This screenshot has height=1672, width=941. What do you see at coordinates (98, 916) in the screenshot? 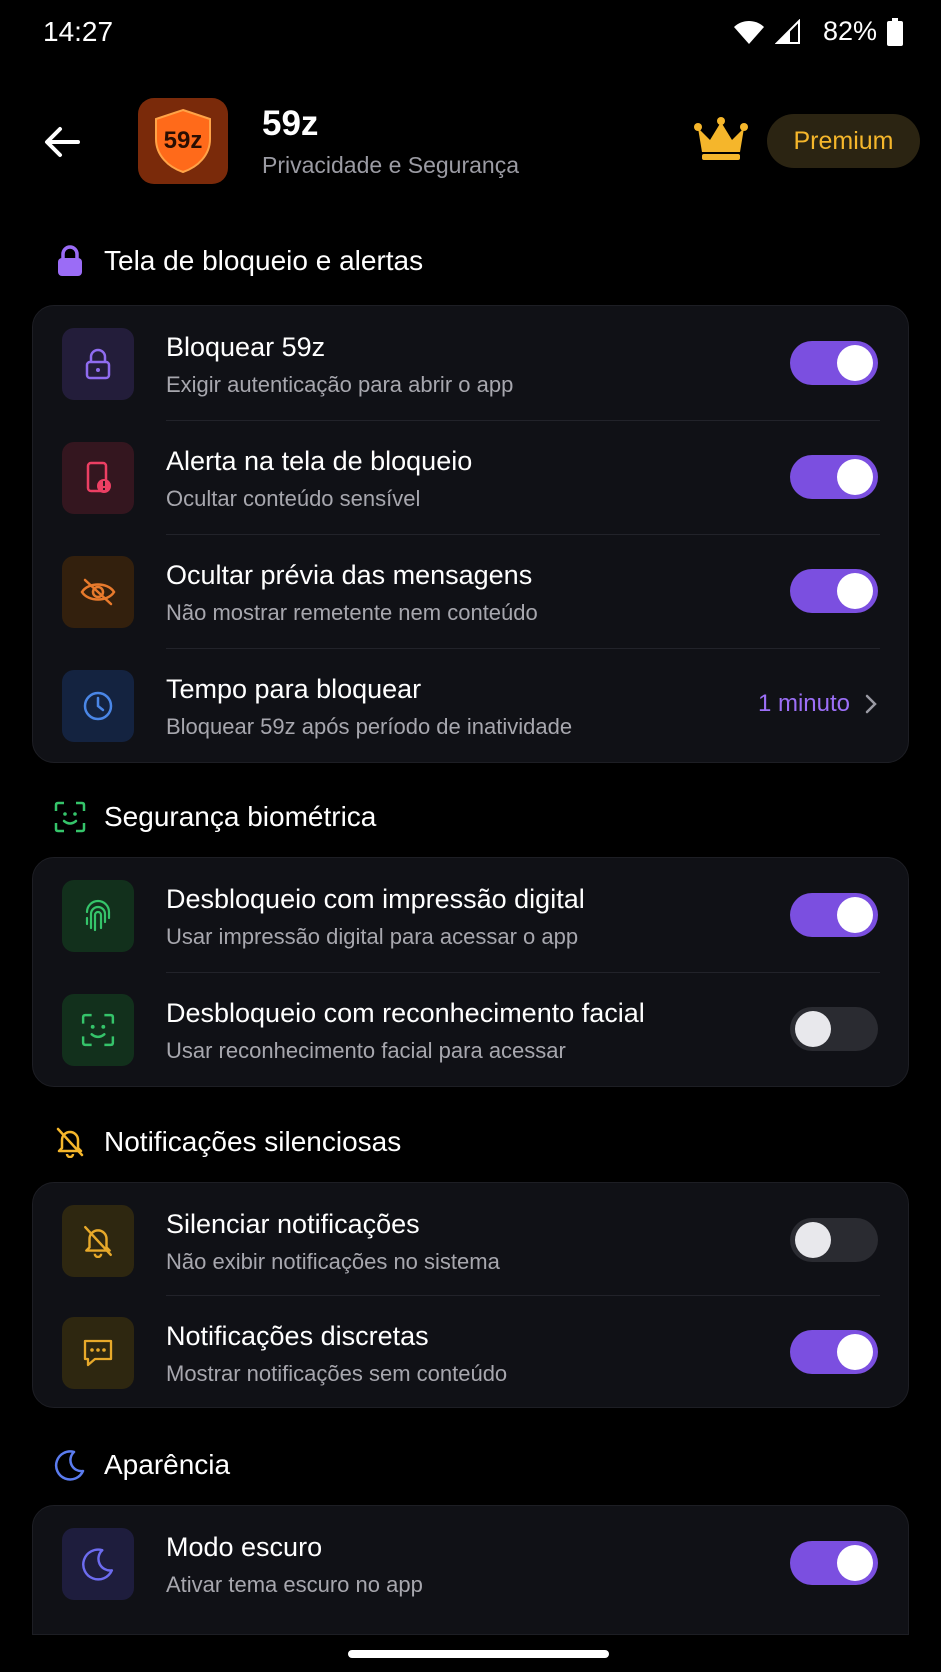
I see `fingerprint-icon` at bounding box center [98, 916].